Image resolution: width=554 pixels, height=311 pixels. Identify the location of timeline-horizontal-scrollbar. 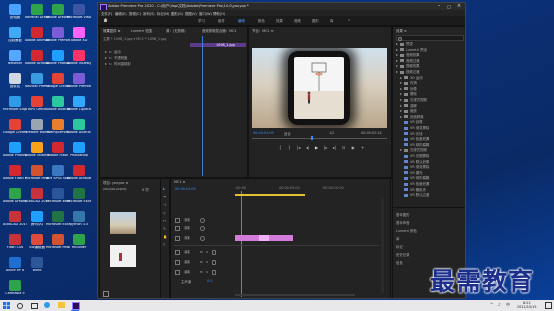
(295, 295).